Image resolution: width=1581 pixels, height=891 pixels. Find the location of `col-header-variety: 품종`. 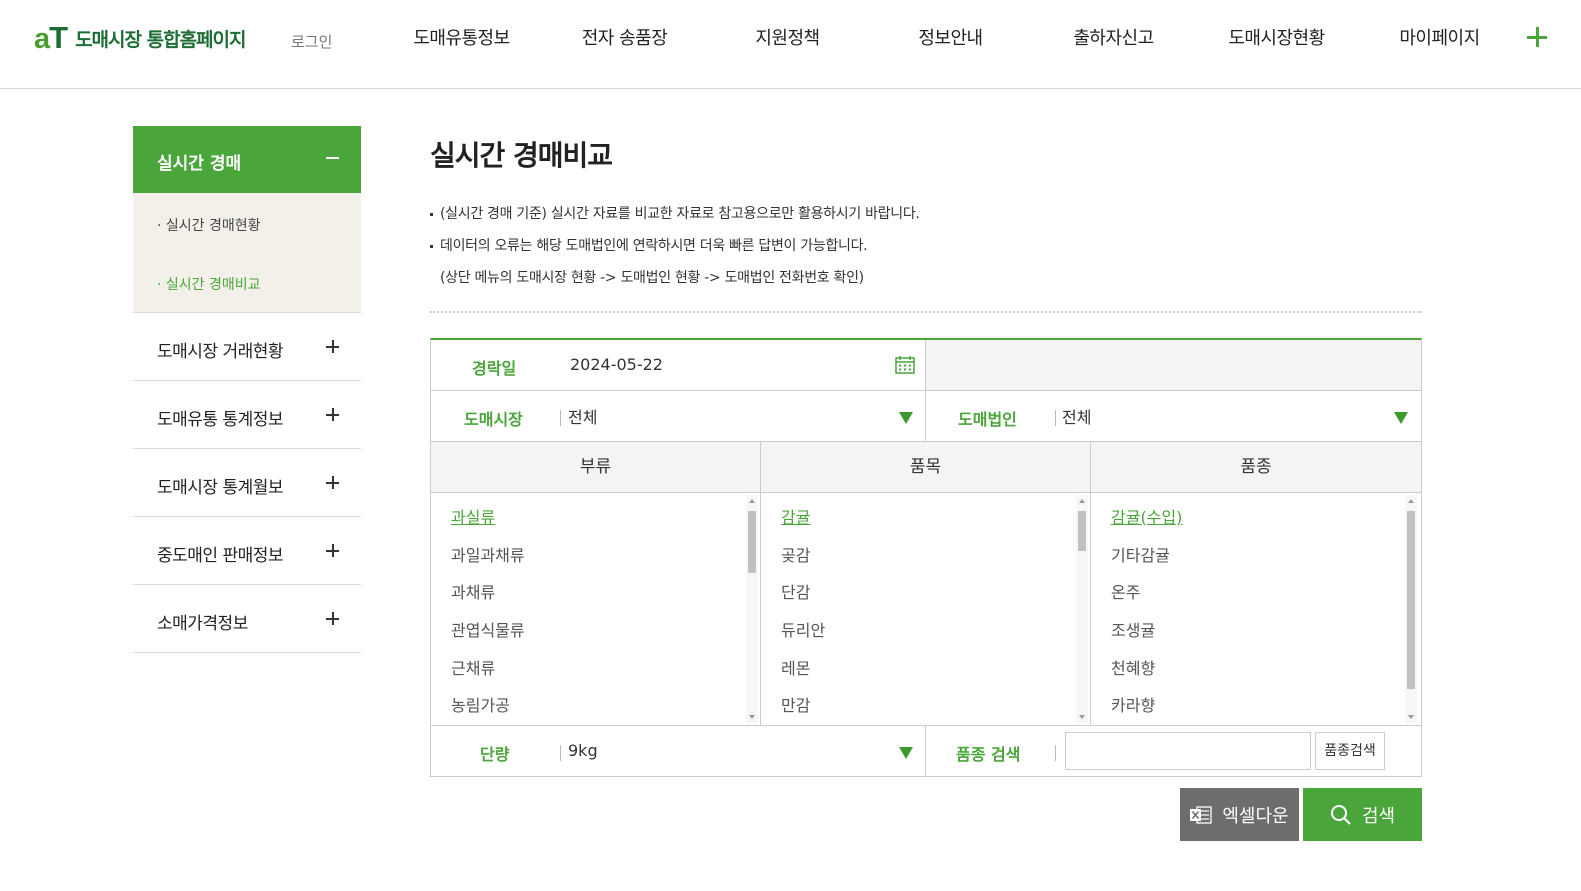

col-header-variety: 품종 is located at coordinates (1256, 467).